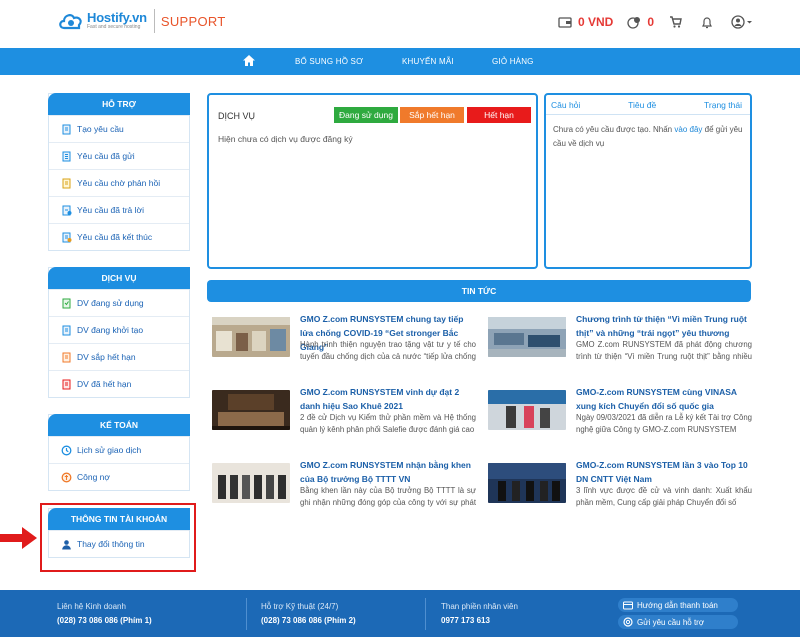  Describe the element at coordinates (119, 278) in the screenshot. I see `sidebar-services-title: DỊCH VỤ` at that location.